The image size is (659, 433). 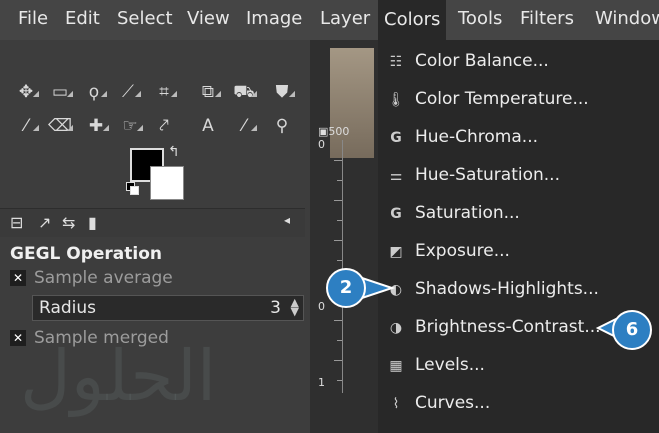 I want to click on callout-step-2: 2, so click(x=346, y=288).